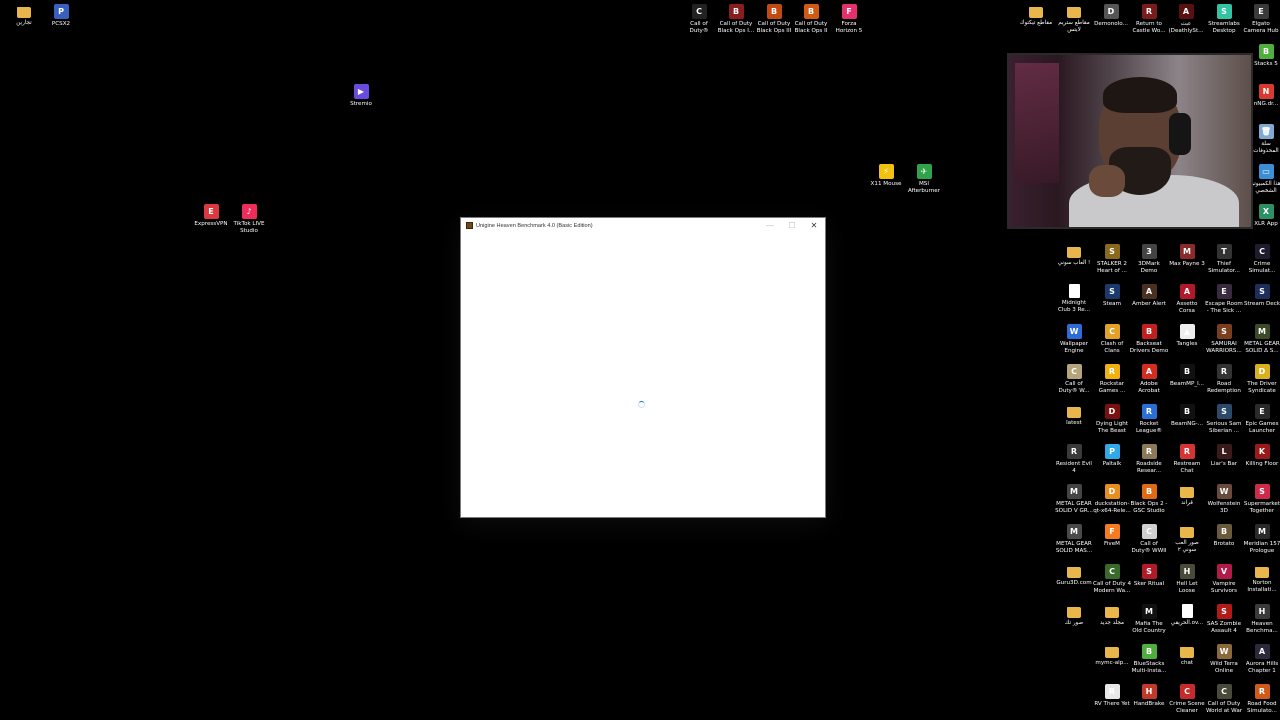 The width and height of the screenshot is (1280, 720). What do you see at coordinates (1074, 415) in the screenshot?
I see `desktop-shortcut-latest: latest` at bounding box center [1074, 415].